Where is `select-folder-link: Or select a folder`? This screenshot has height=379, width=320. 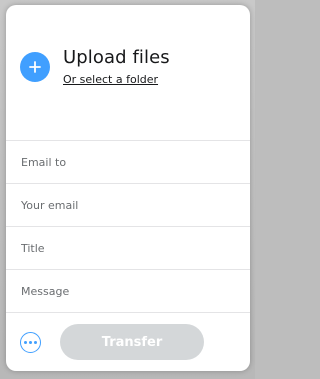
select-folder-link: Or select a folder is located at coordinates (110, 79).